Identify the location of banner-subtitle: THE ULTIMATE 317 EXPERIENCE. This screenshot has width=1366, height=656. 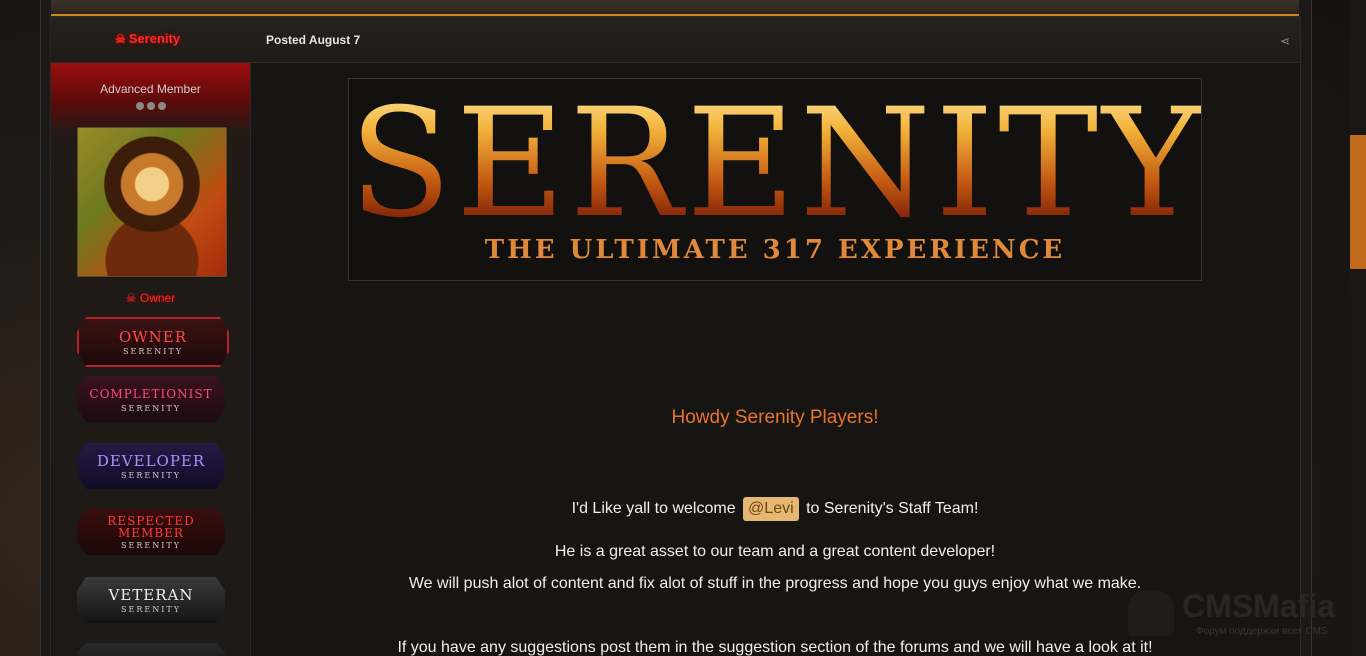
(775, 250).